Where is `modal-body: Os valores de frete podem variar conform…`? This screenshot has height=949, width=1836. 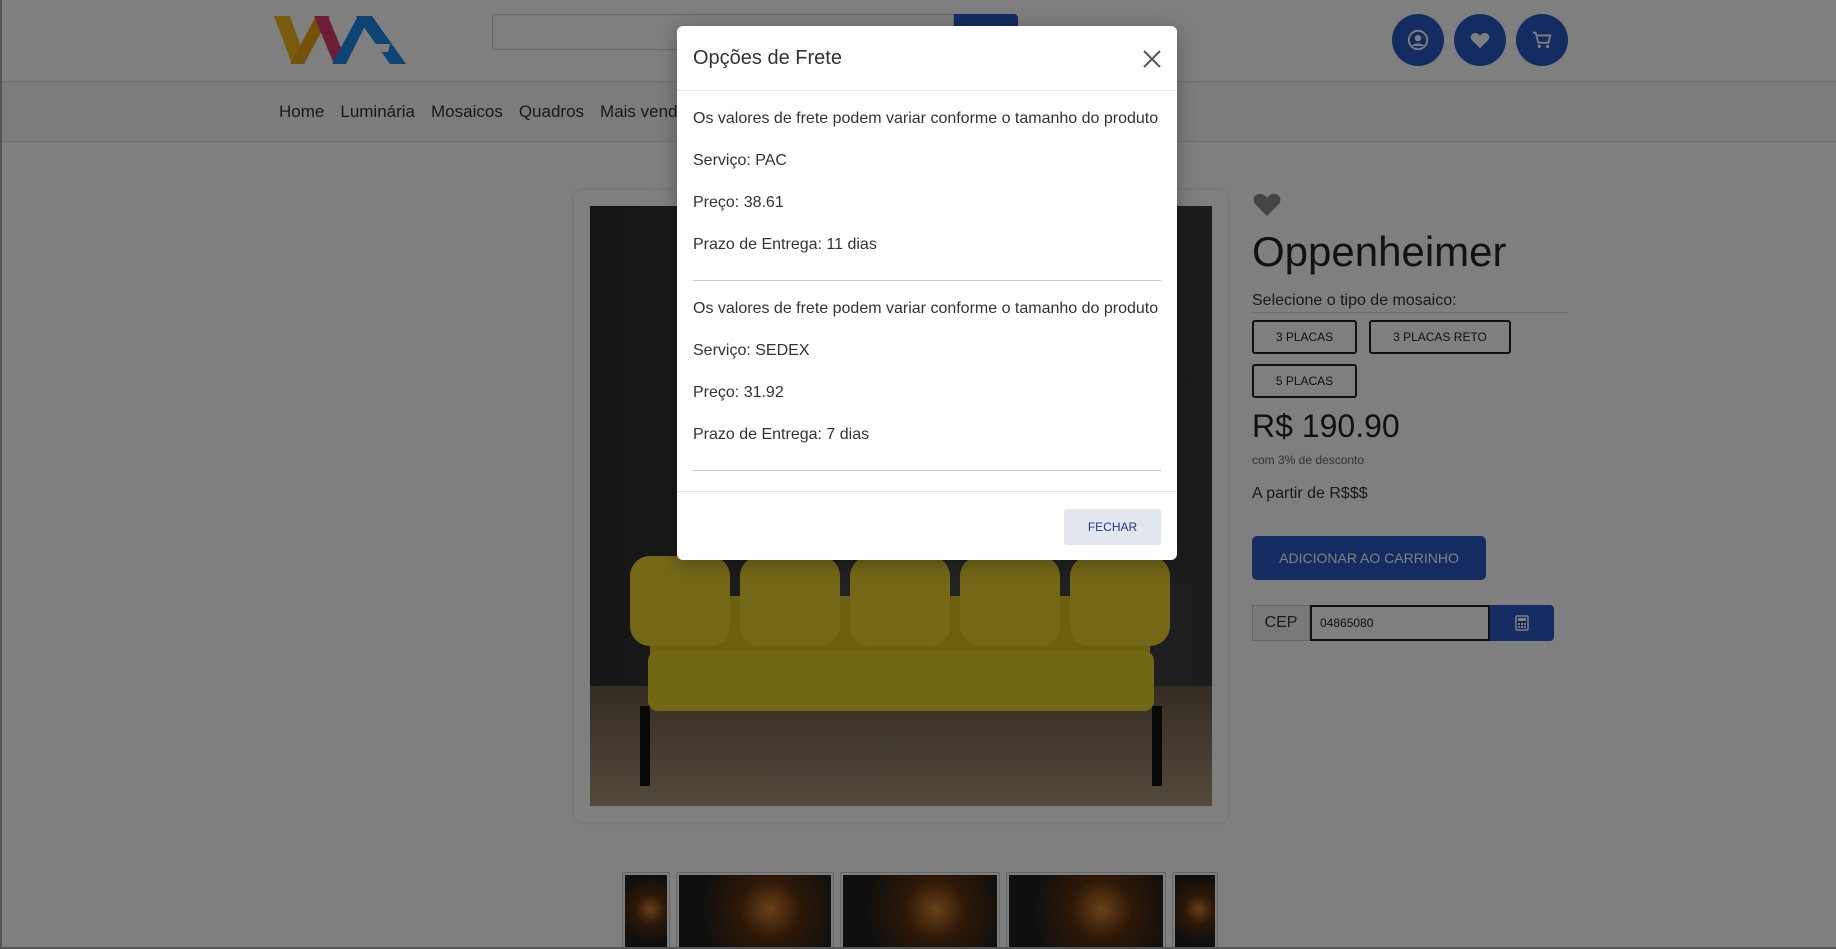
modal-body: Os valores de frete podem variar conform… is located at coordinates (927, 281).